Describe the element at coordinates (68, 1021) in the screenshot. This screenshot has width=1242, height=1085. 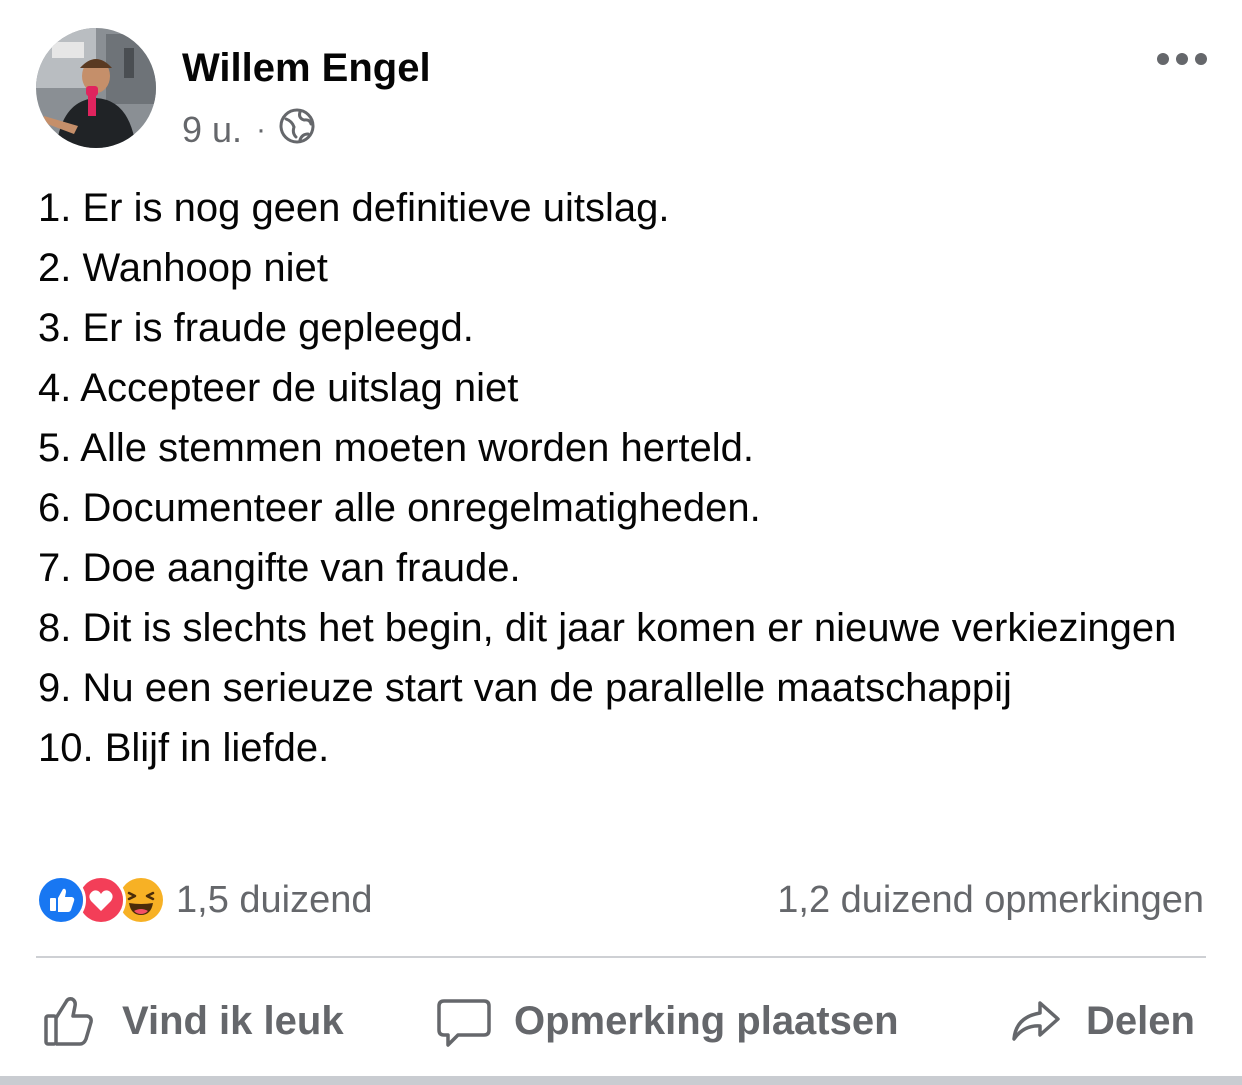
I see `thumbs-up-icon` at that location.